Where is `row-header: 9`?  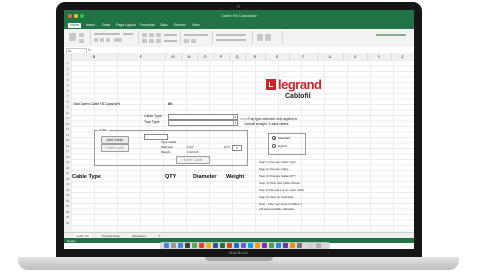 row-header: 9 is located at coordinates (67, 107).